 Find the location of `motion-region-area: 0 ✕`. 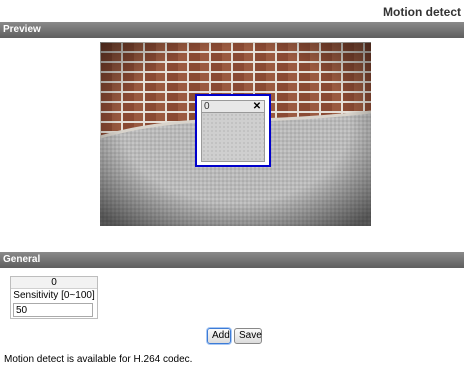

motion-region-area: 0 ✕ is located at coordinates (233, 131).